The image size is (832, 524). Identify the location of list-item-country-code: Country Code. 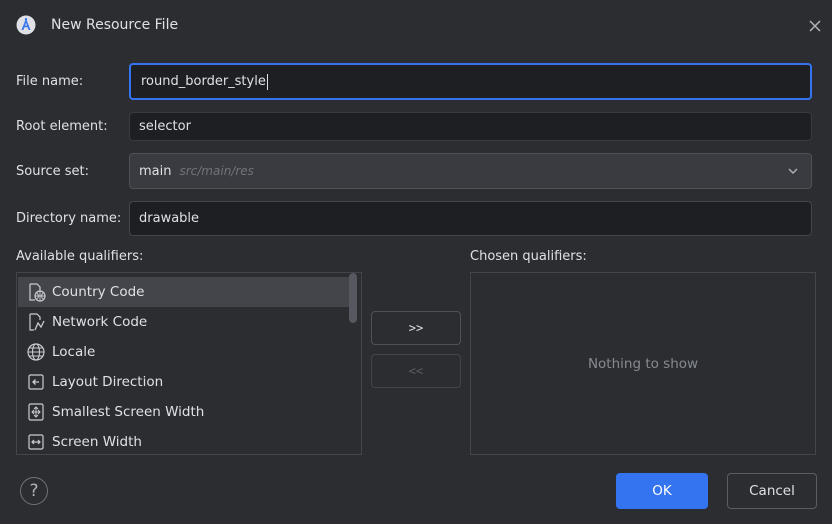
(186, 292).